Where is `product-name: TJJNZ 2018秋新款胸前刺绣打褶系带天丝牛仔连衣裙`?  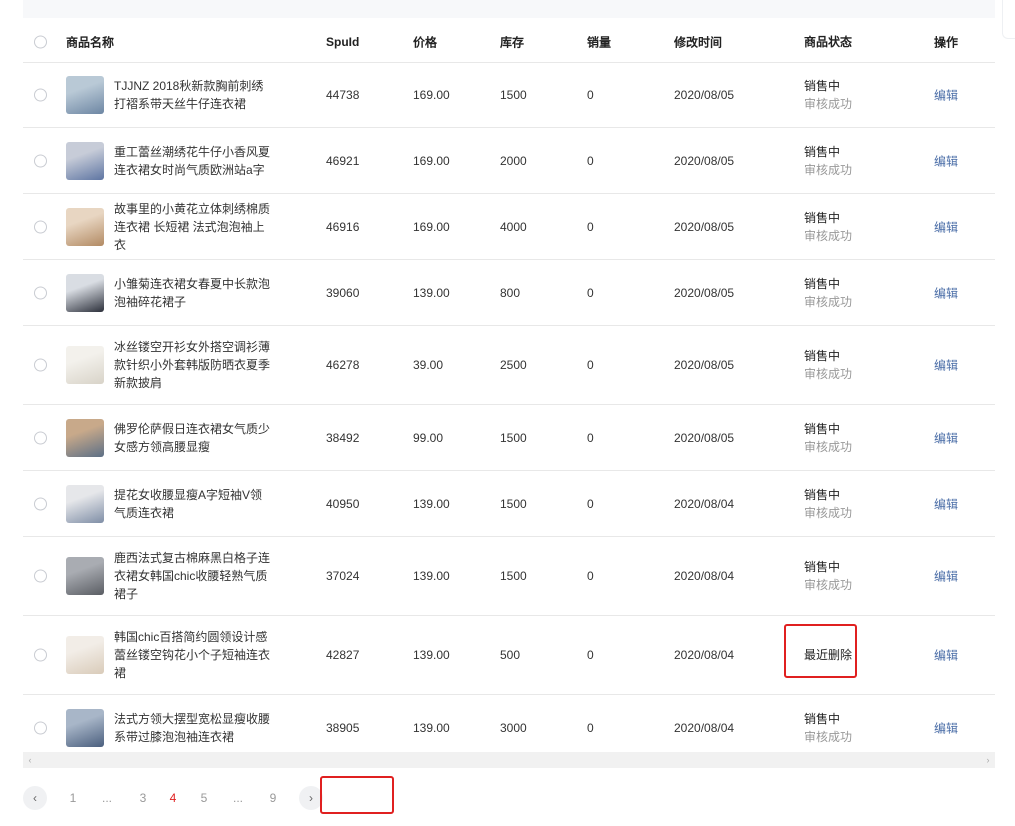 product-name: TJJNZ 2018秋新款胸前刺绣打褶系带天丝牛仔连衣裙 is located at coordinates (193, 95).